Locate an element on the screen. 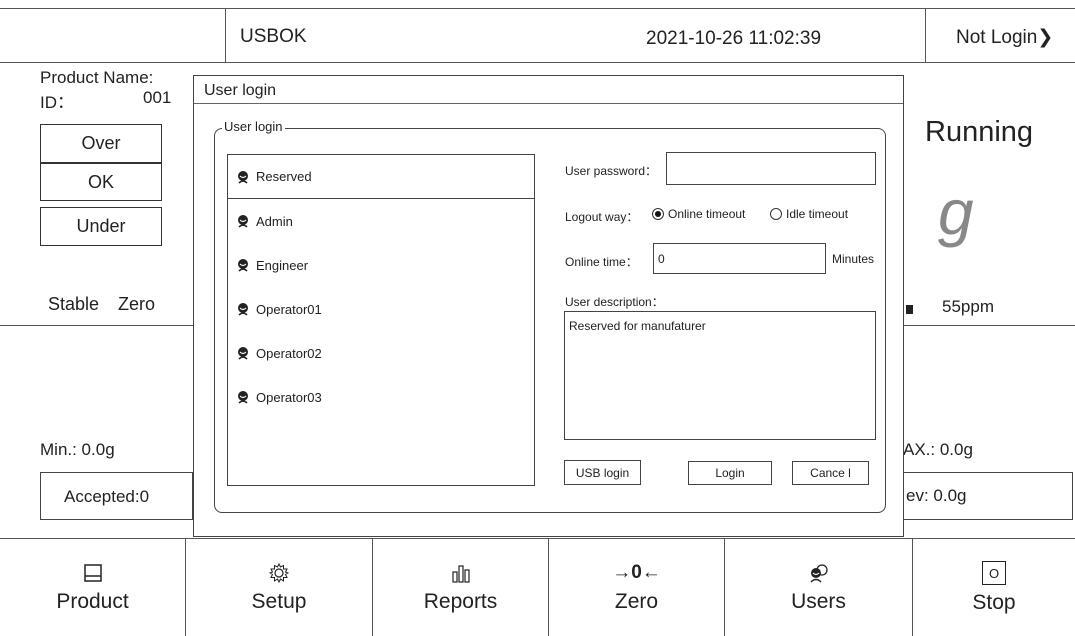  stop-icon-glyph: O is located at coordinates (994, 573).